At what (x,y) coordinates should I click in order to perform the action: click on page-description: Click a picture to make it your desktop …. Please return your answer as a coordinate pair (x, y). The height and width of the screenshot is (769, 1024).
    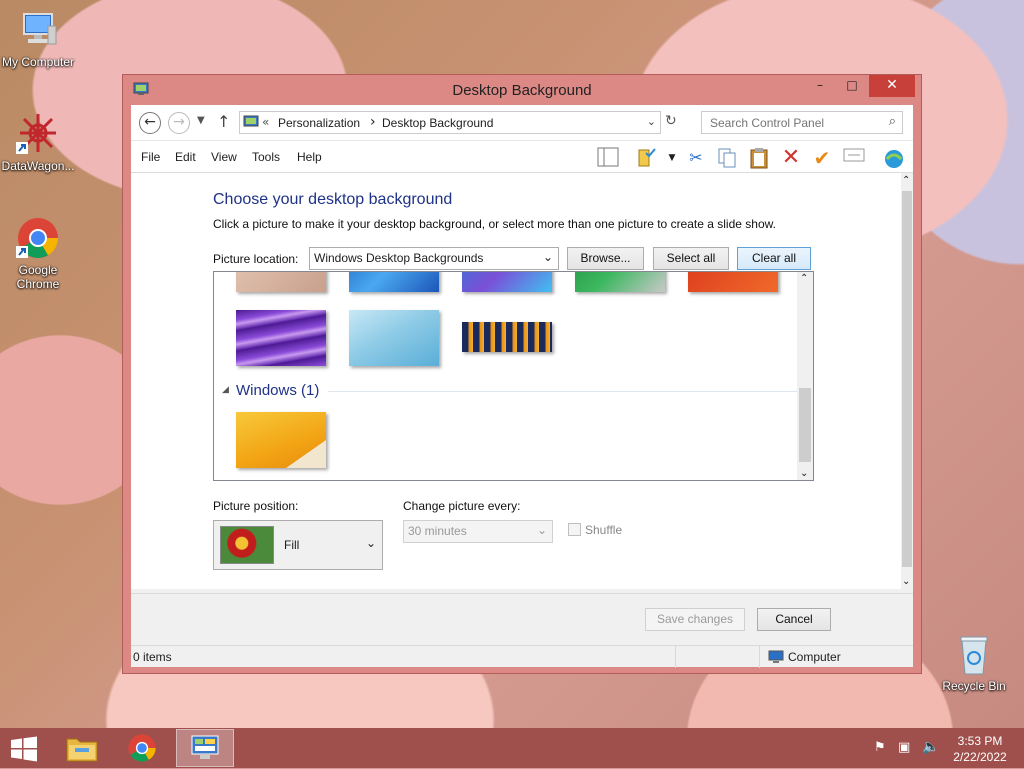
    Looking at the image, I should click on (494, 224).